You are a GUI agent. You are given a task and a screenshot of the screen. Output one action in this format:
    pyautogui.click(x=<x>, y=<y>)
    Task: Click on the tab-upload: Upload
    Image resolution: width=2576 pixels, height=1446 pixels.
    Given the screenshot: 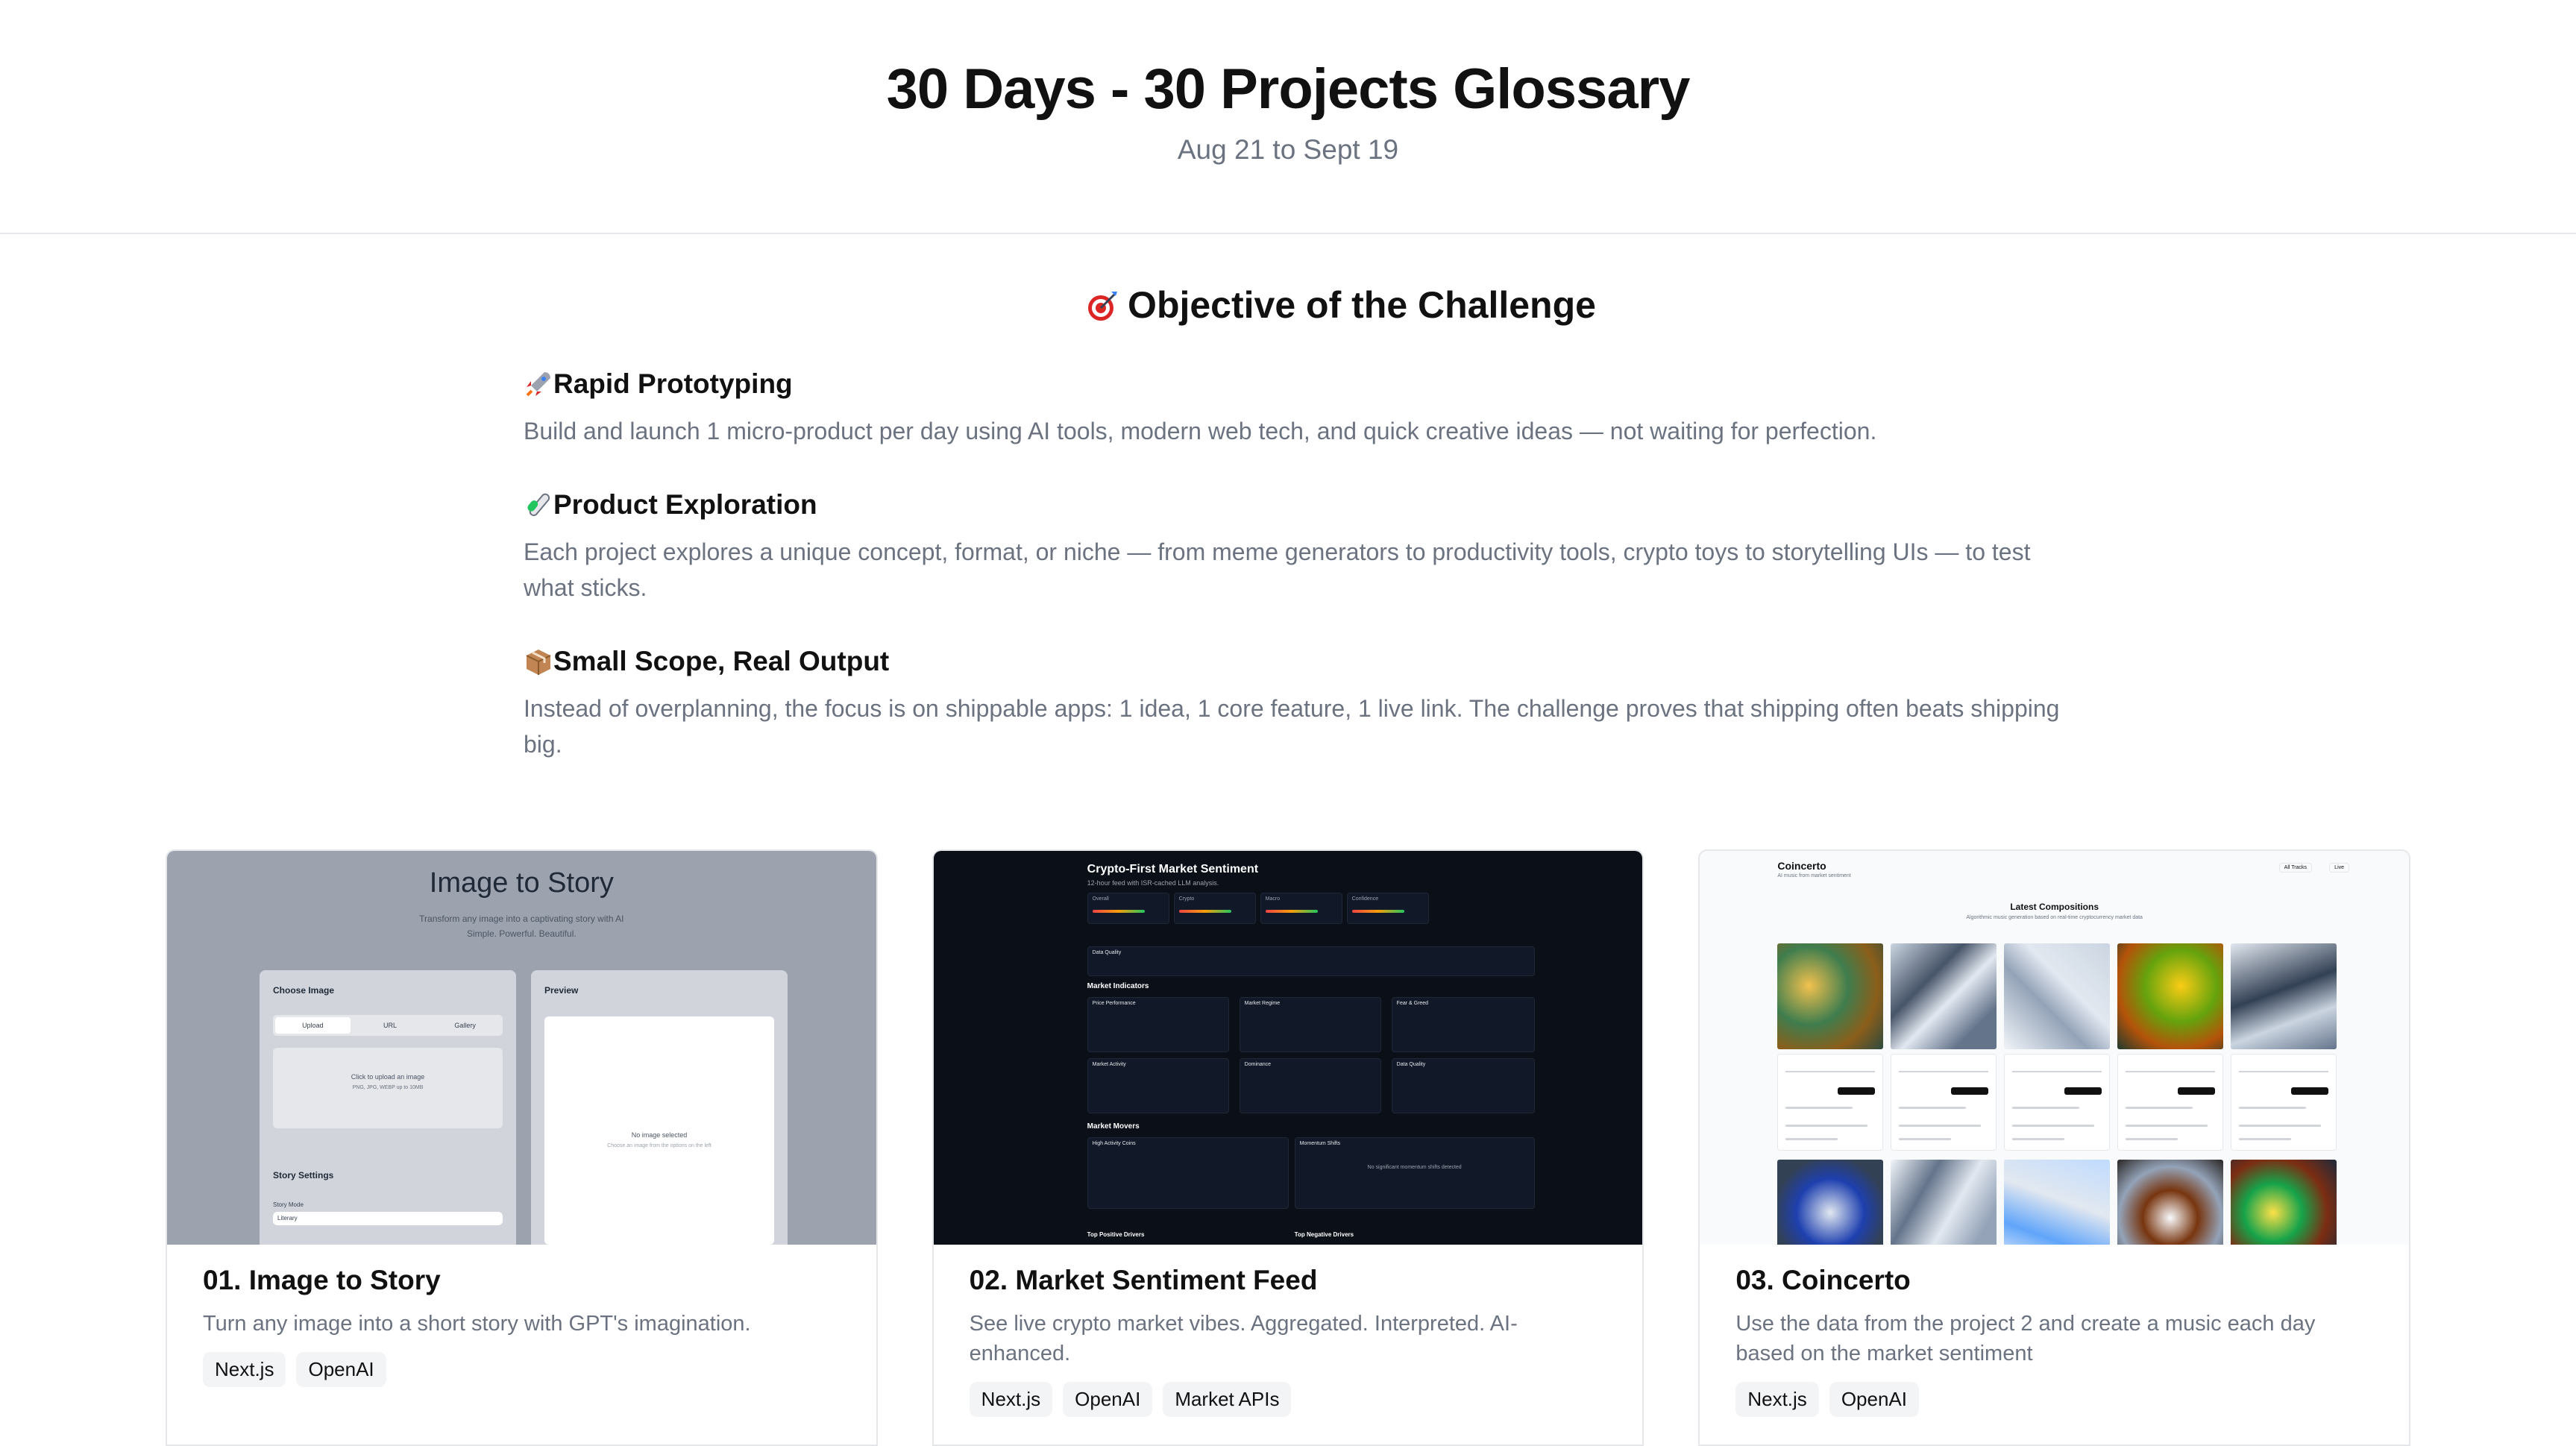 What is the action you would take?
    pyautogui.click(x=313, y=1025)
    